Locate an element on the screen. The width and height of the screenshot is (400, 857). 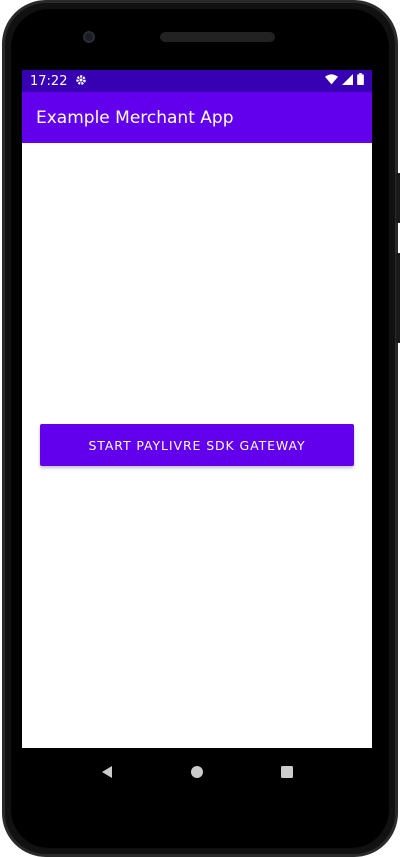
power-button is located at coordinates (398, 198).